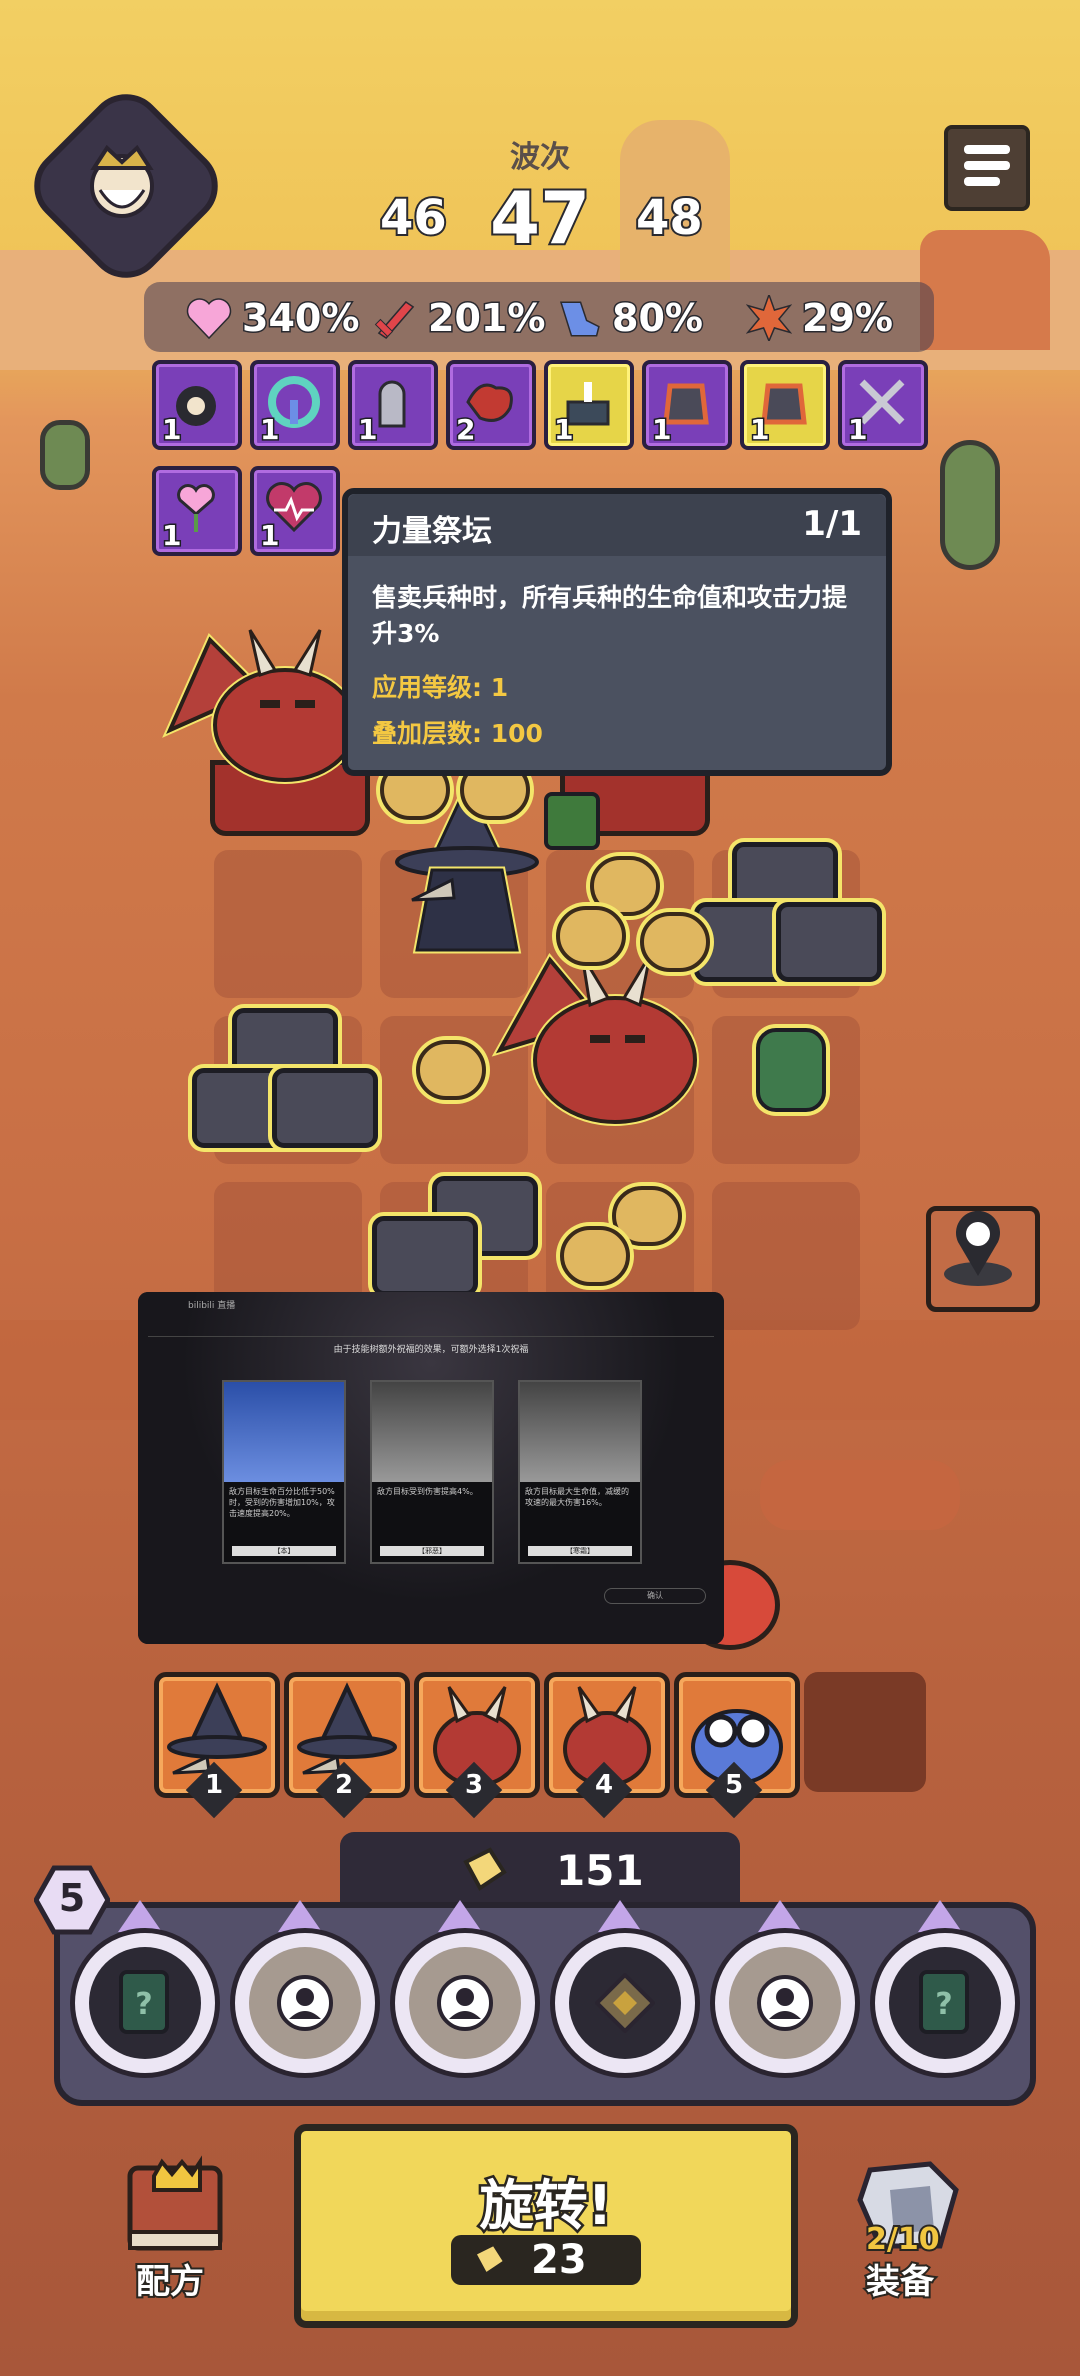 The width and height of the screenshot is (1080, 2376). Describe the element at coordinates (432, 531) in the screenshot. I see `tooltip-title: 力量祭坛` at that location.